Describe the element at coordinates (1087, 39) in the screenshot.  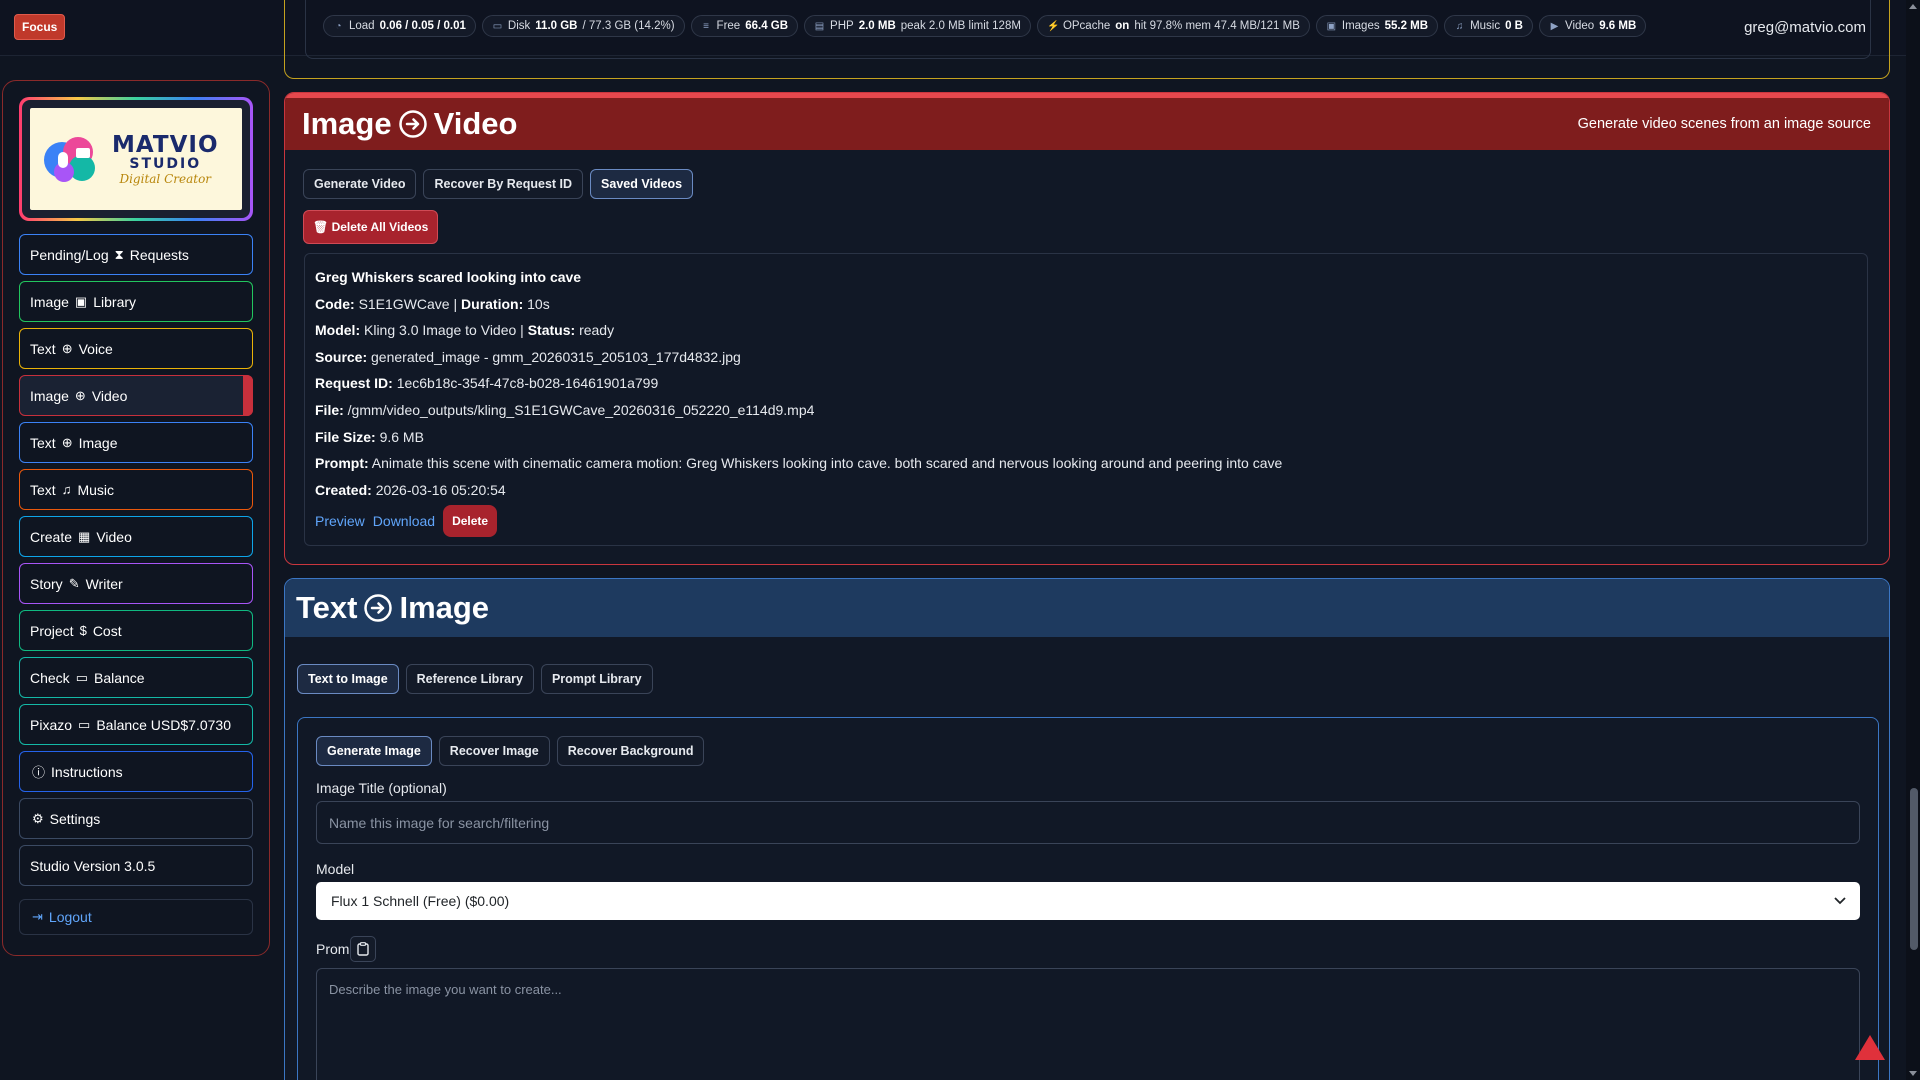
I see `previous-card` at that location.